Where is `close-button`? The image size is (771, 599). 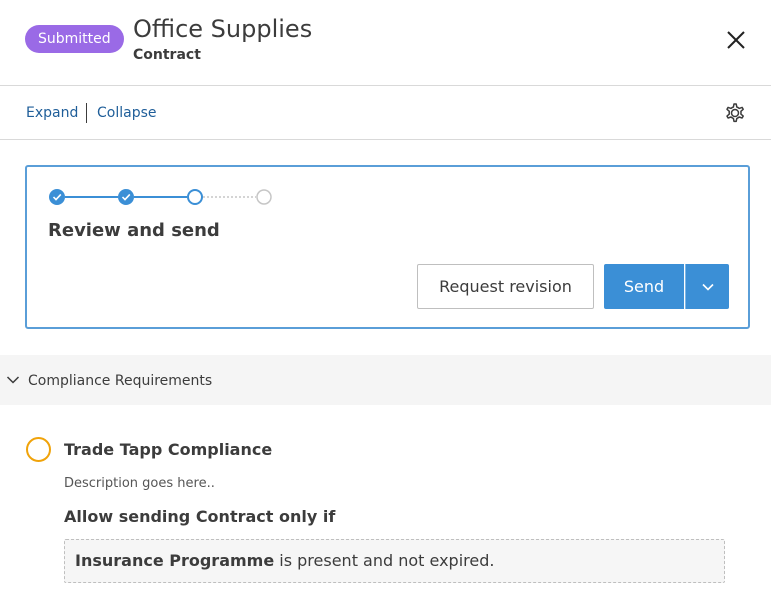 close-button is located at coordinates (736, 40).